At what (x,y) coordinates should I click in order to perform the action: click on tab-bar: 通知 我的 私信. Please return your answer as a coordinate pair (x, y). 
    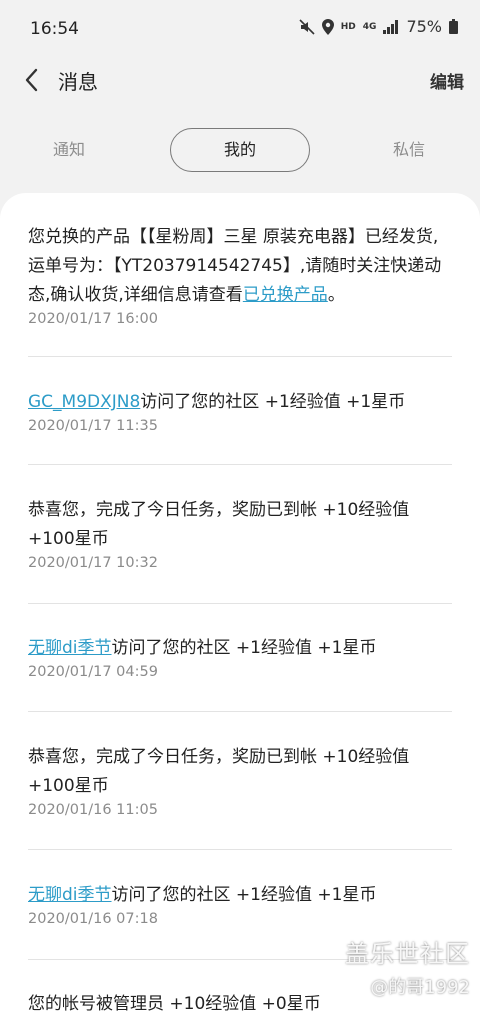
    Looking at the image, I should click on (240, 150).